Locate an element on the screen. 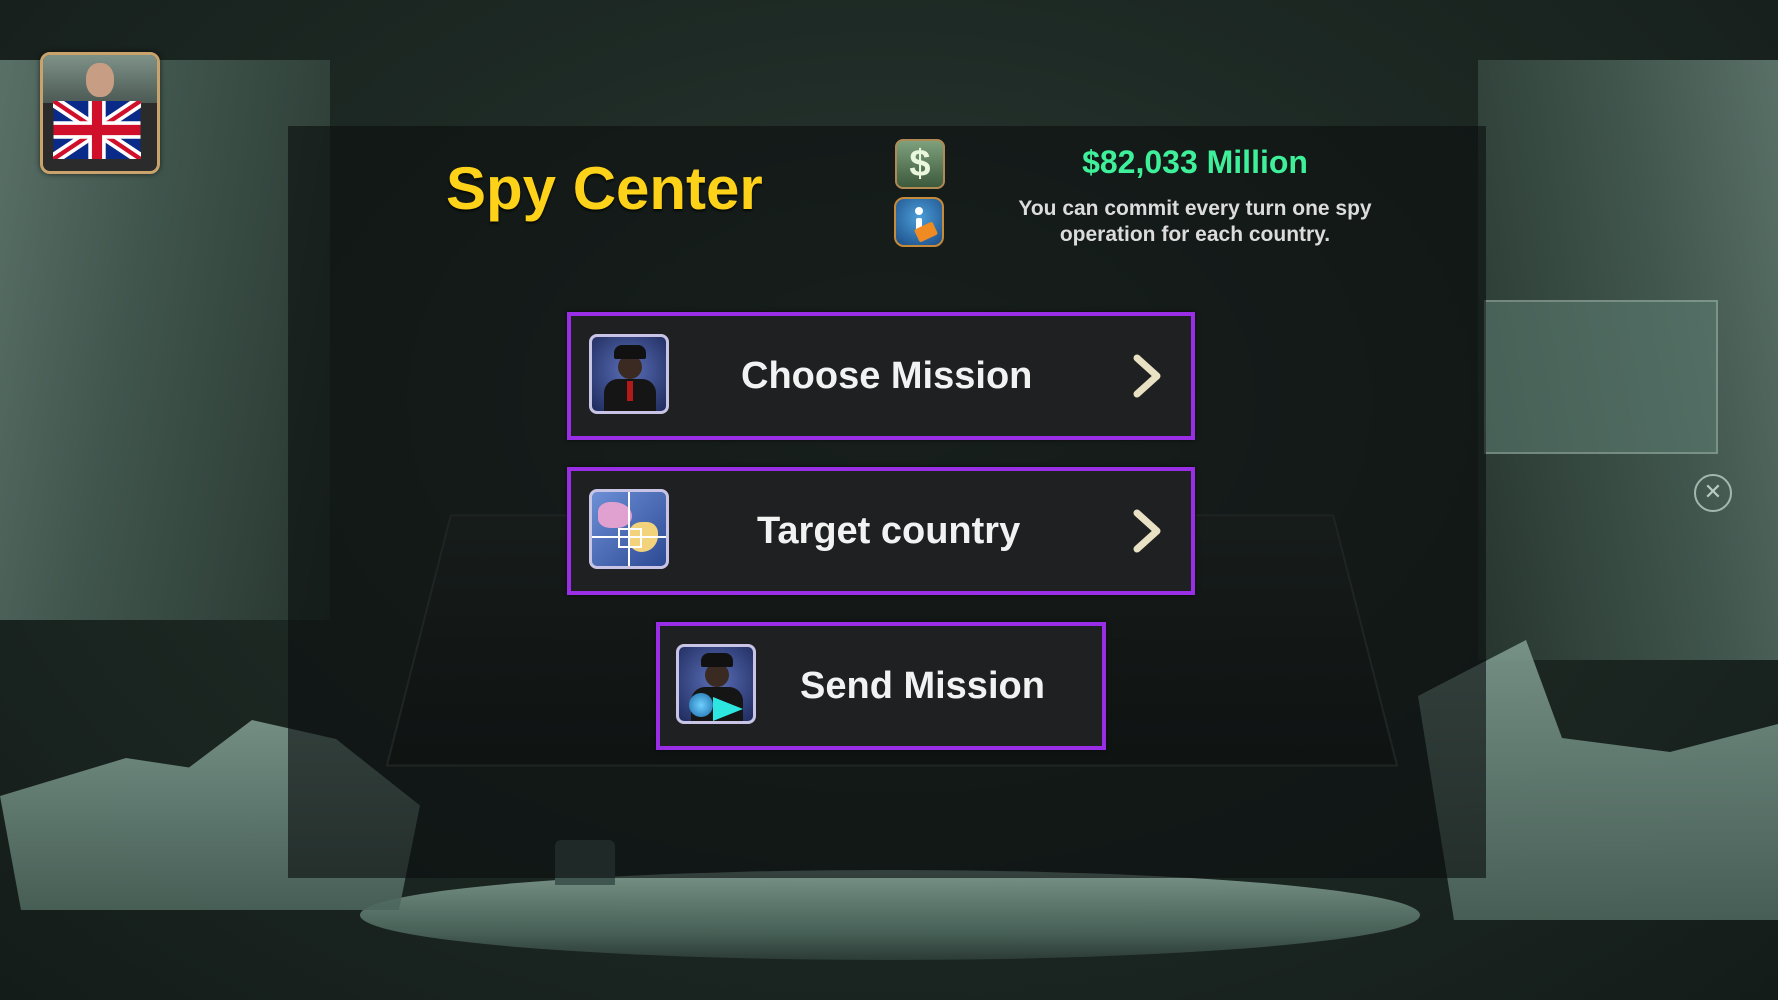 The image size is (1778, 1000). uk-flag-icon is located at coordinates (97, 130).